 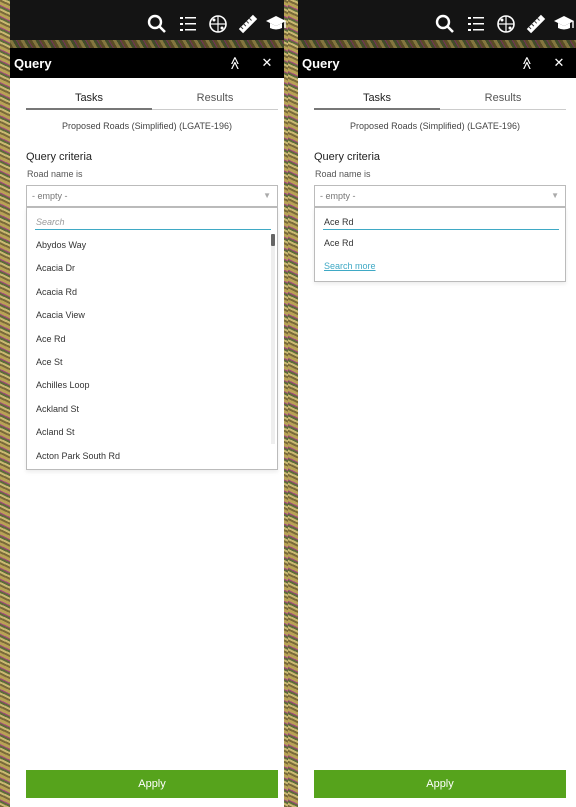 I want to click on list-item: Acton Park South Rd, so click(x=147, y=456).